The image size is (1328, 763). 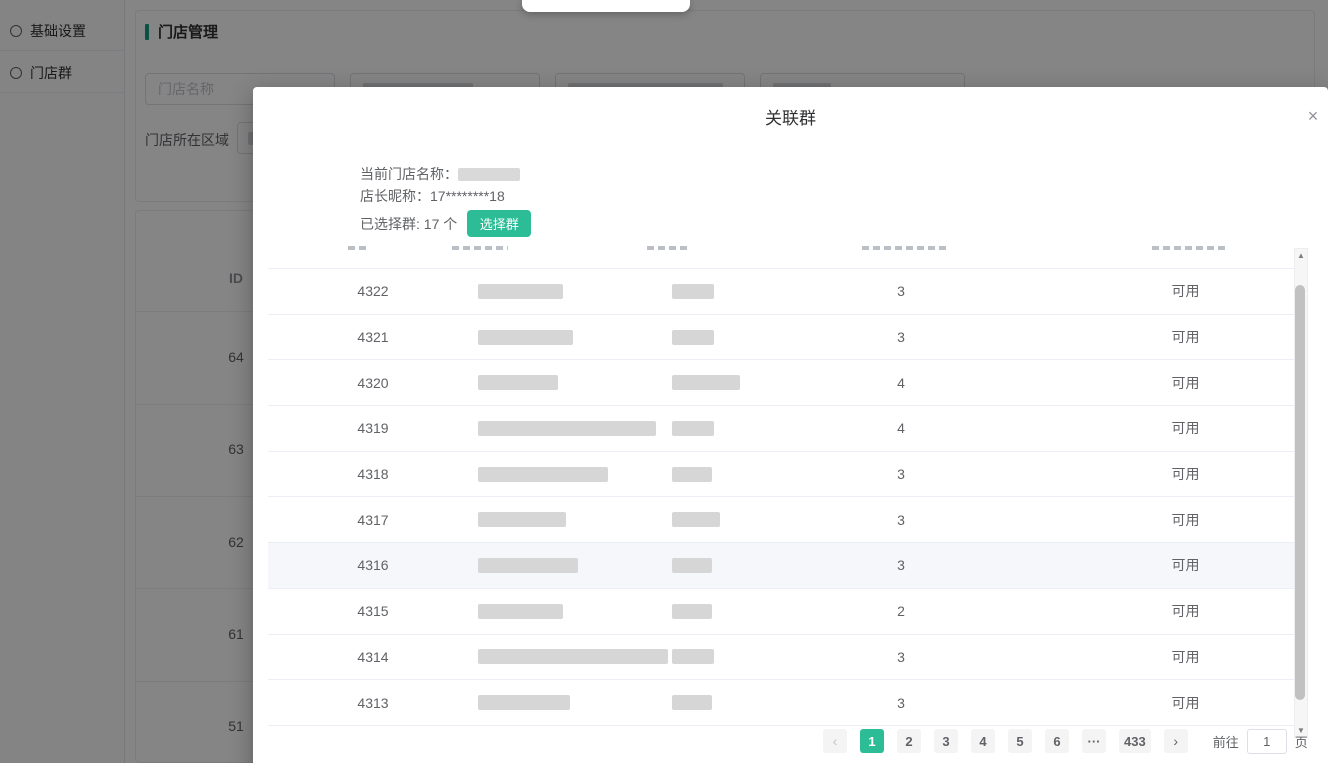 I want to click on store-info-block: 当前门店名称： 店长昵称：17********18 已选择群: 17 个 选择群, so click(x=446, y=200).